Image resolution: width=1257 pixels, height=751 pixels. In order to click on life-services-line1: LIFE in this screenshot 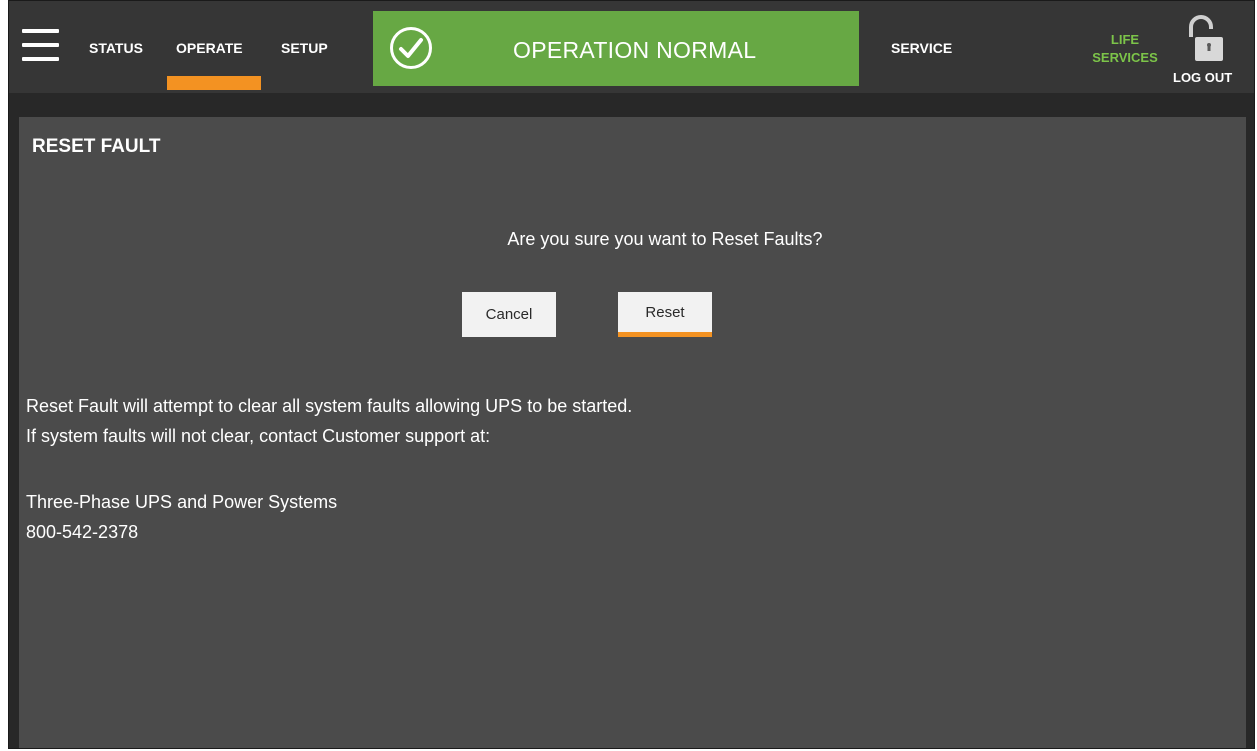, I will do `click(1125, 39)`.